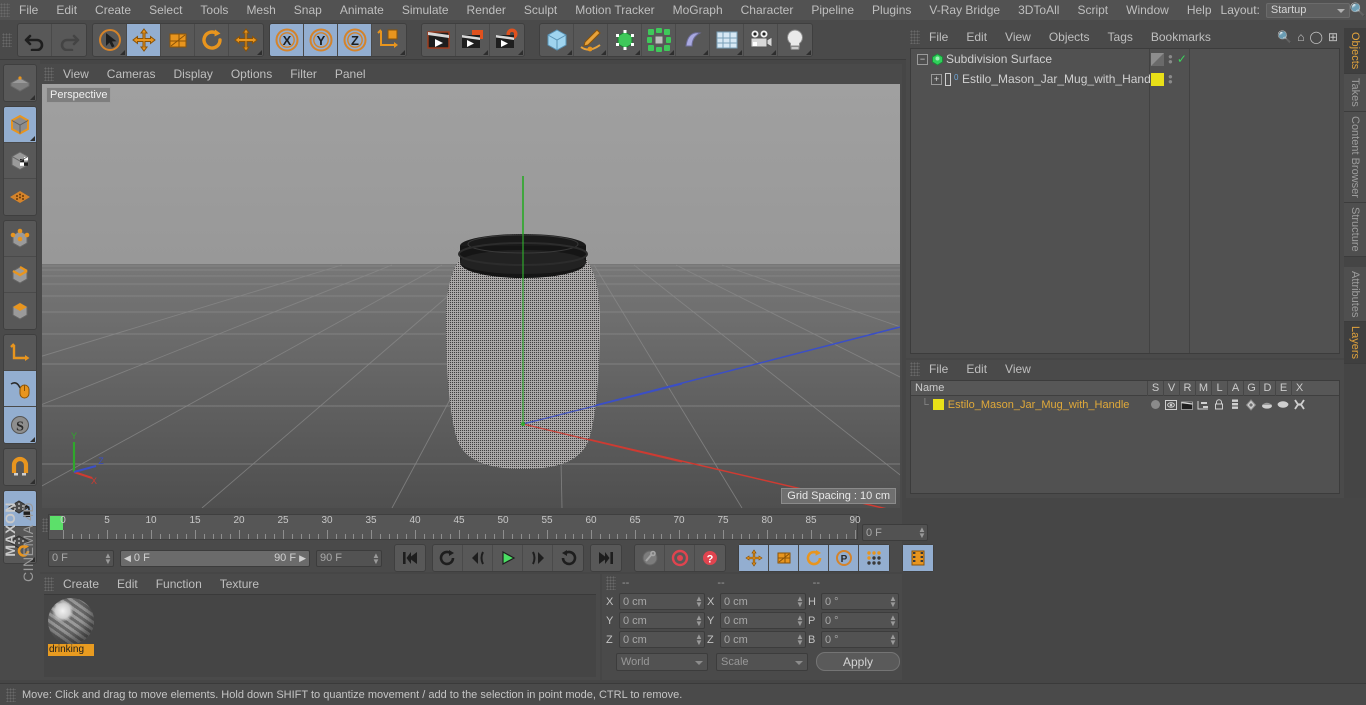  I want to click on next-keyframe-icon, so click(568, 558).